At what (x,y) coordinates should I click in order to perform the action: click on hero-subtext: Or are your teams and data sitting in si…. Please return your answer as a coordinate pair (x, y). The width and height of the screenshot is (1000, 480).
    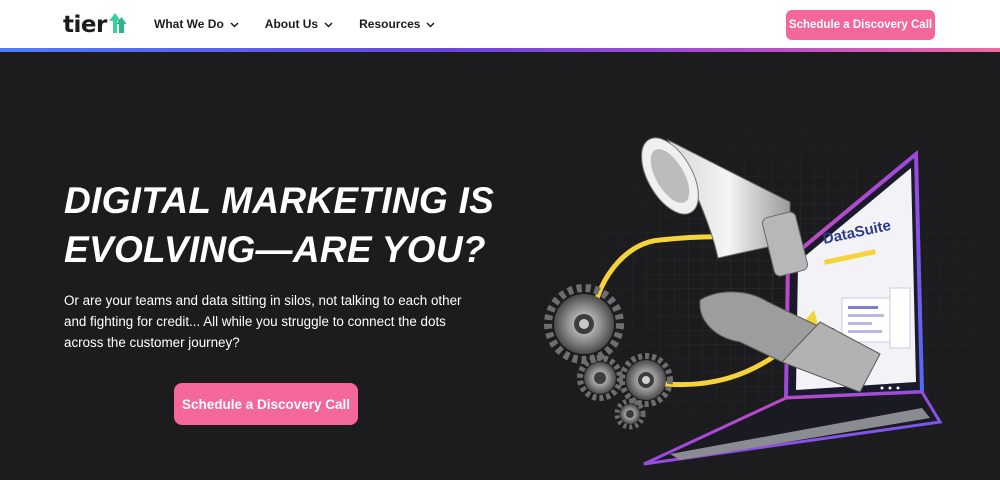
    Looking at the image, I should click on (263, 321).